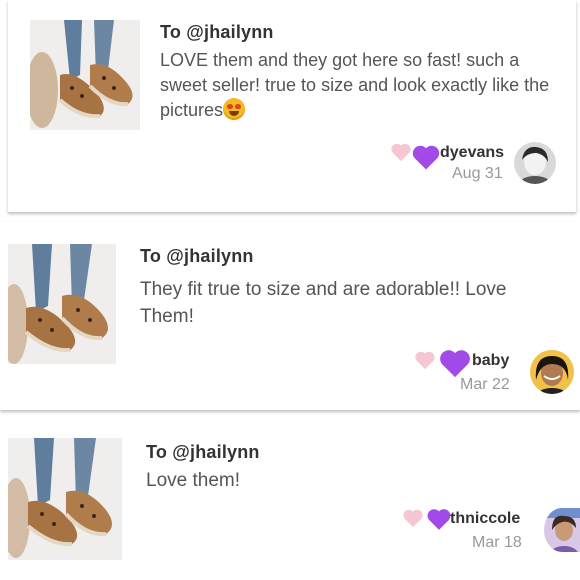 The image size is (580, 580). Describe the element at coordinates (497, 542) in the screenshot. I see `review-date: Mar 18` at that location.